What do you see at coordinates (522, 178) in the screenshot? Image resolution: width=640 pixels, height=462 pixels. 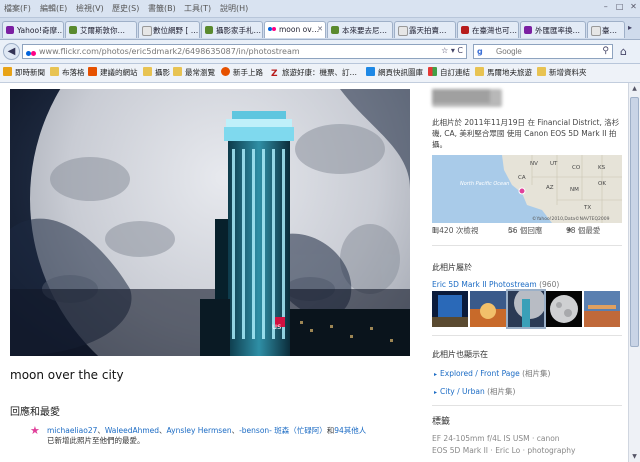 I see `map-state: CA` at bounding box center [522, 178].